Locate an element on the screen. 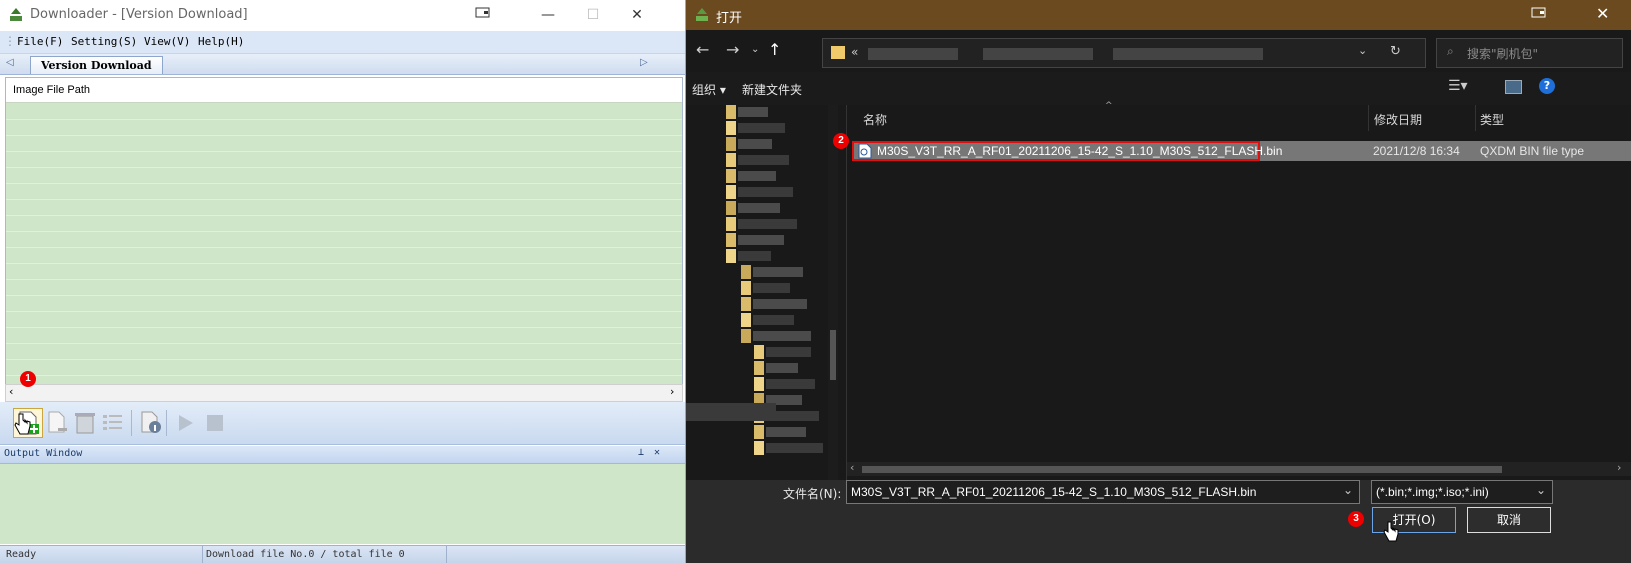 The image size is (1631, 563). filter-dropdown-icon: ⌄ is located at coordinates (1541, 490).